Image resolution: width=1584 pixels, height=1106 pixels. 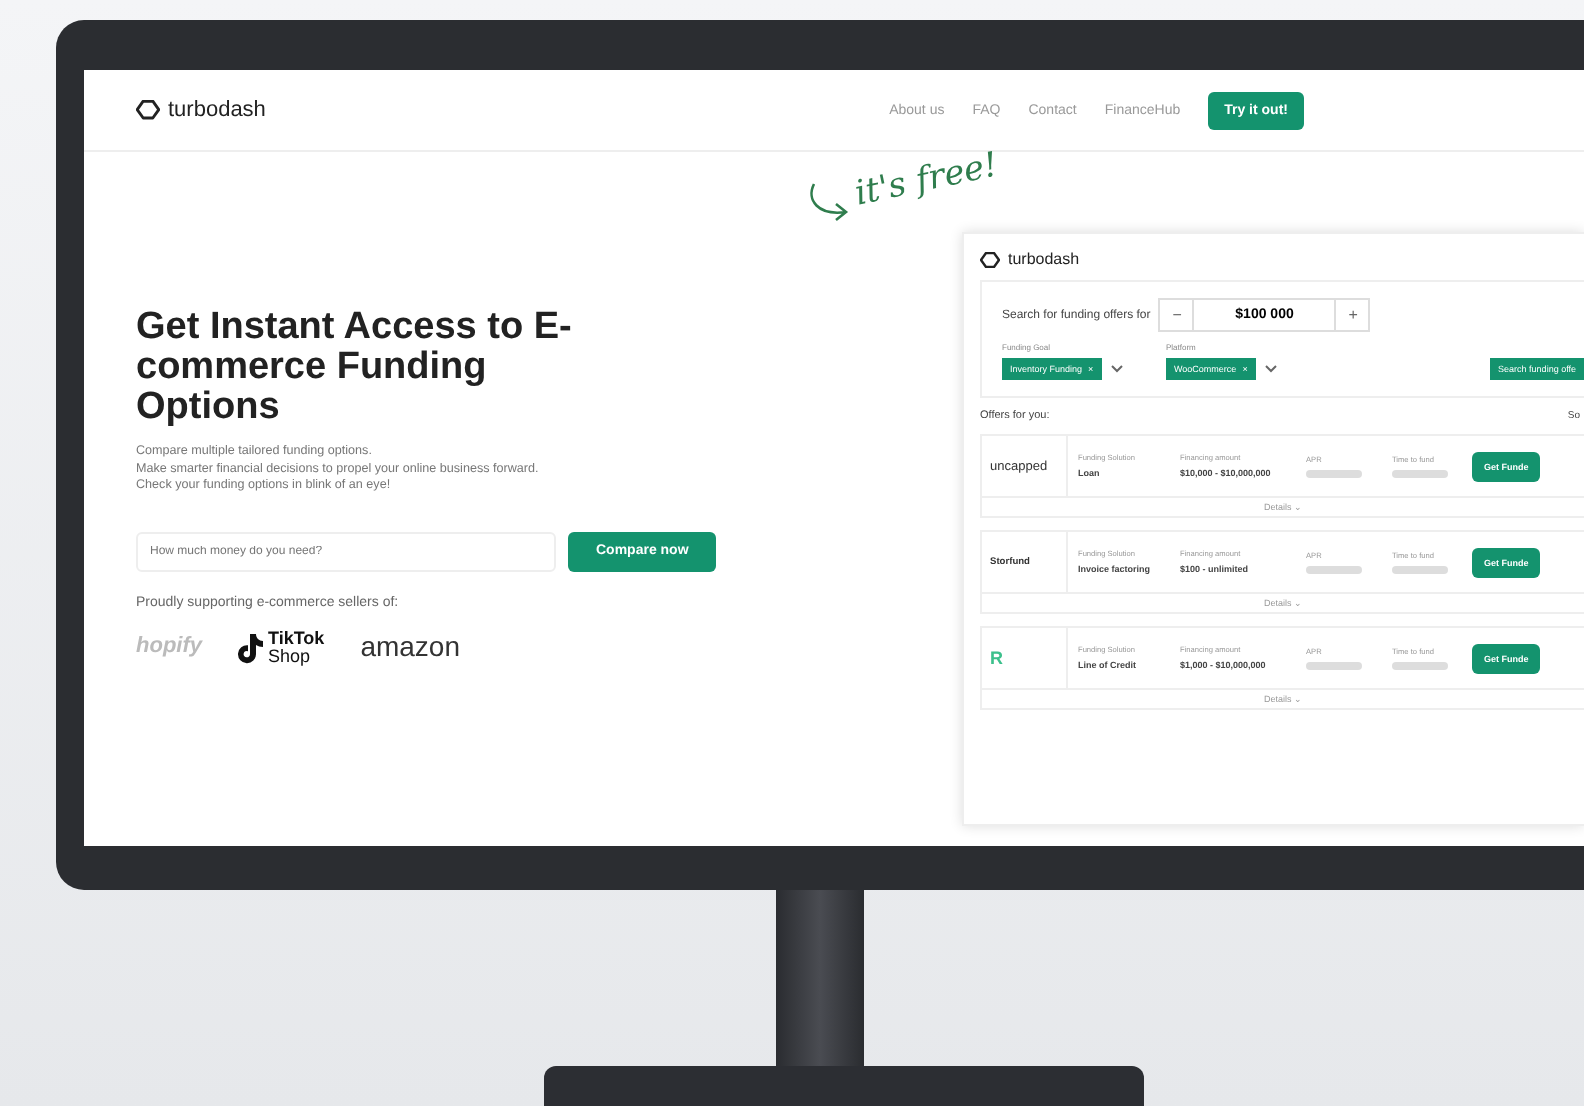 I want to click on shopify-logo: hopify, so click(x=169, y=647).